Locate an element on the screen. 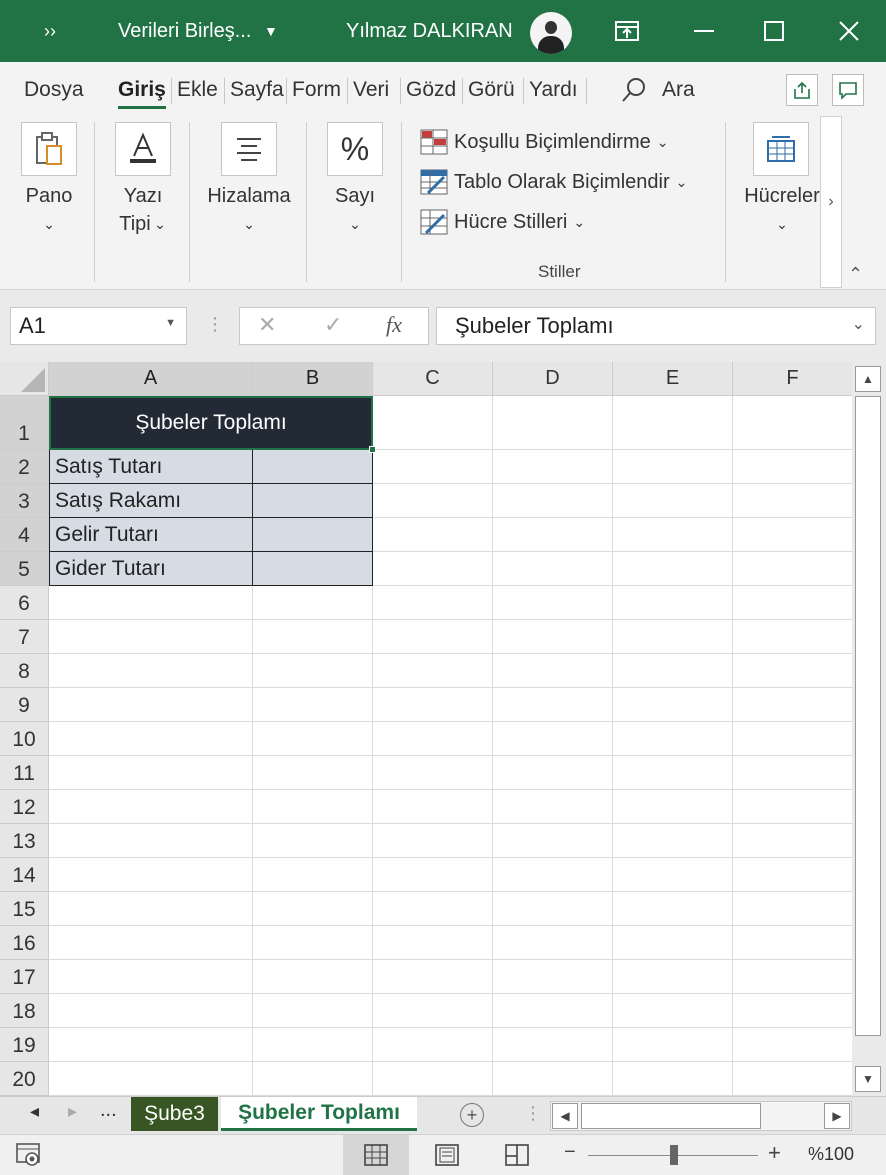 Image resolution: width=886 pixels, height=1175 pixels. cell-b7 is located at coordinates (313, 637).